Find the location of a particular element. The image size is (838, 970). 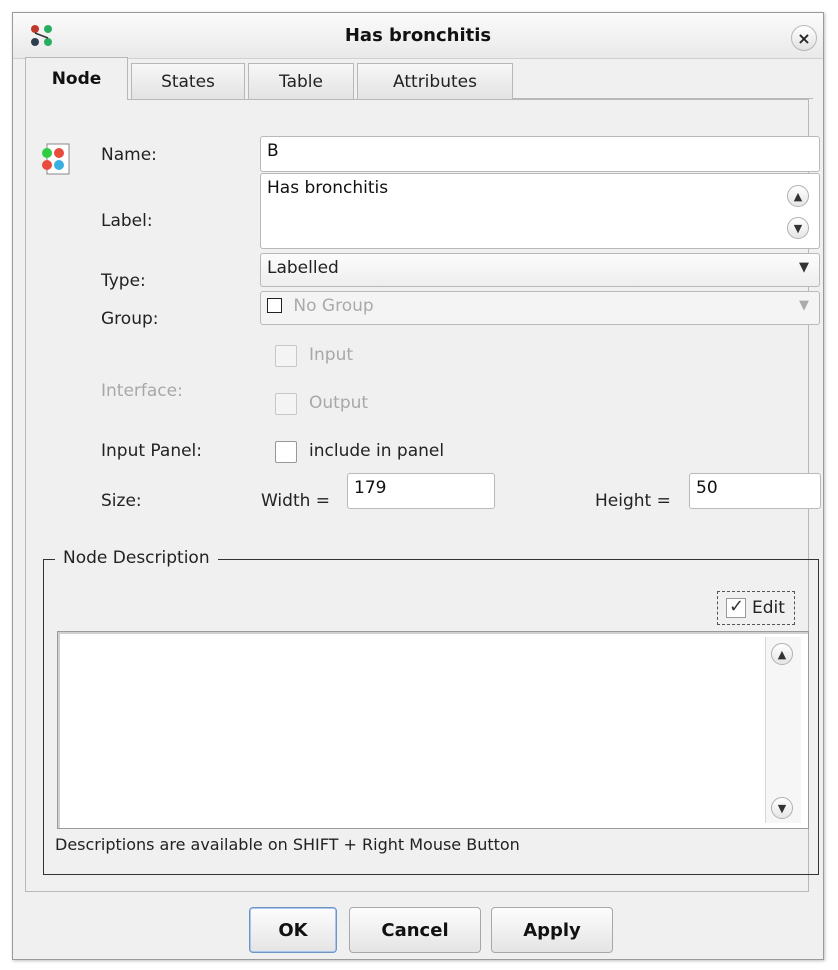

ok-button: OK is located at coordinates (293, 930).